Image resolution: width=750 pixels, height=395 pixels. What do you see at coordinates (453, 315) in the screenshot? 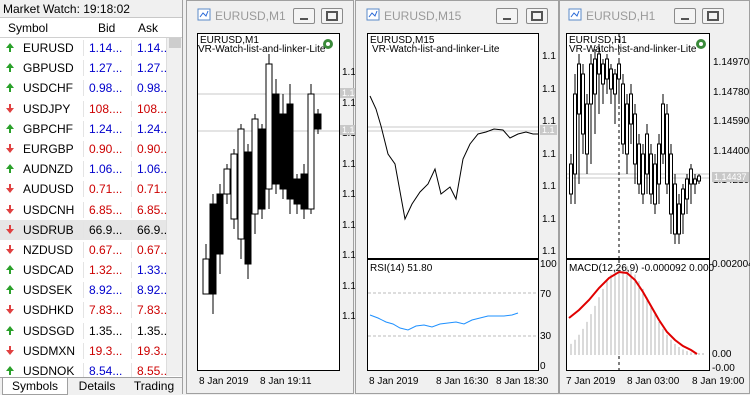
I see `rsi-subwindow: RSI(14) 51.80` at bounding box center [453, 315].